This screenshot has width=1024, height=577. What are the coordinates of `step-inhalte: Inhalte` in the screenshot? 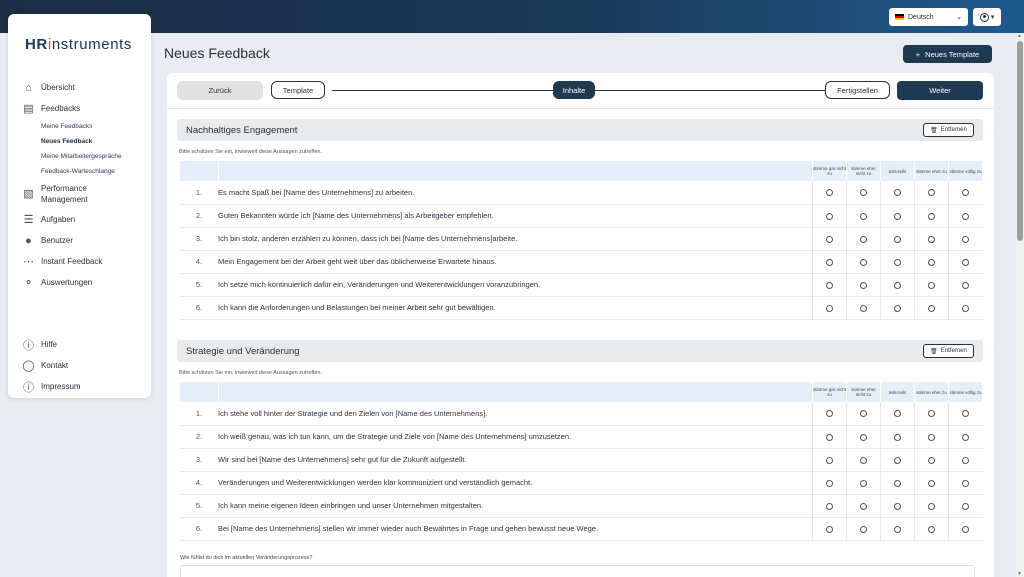 It's located at (574, 90).